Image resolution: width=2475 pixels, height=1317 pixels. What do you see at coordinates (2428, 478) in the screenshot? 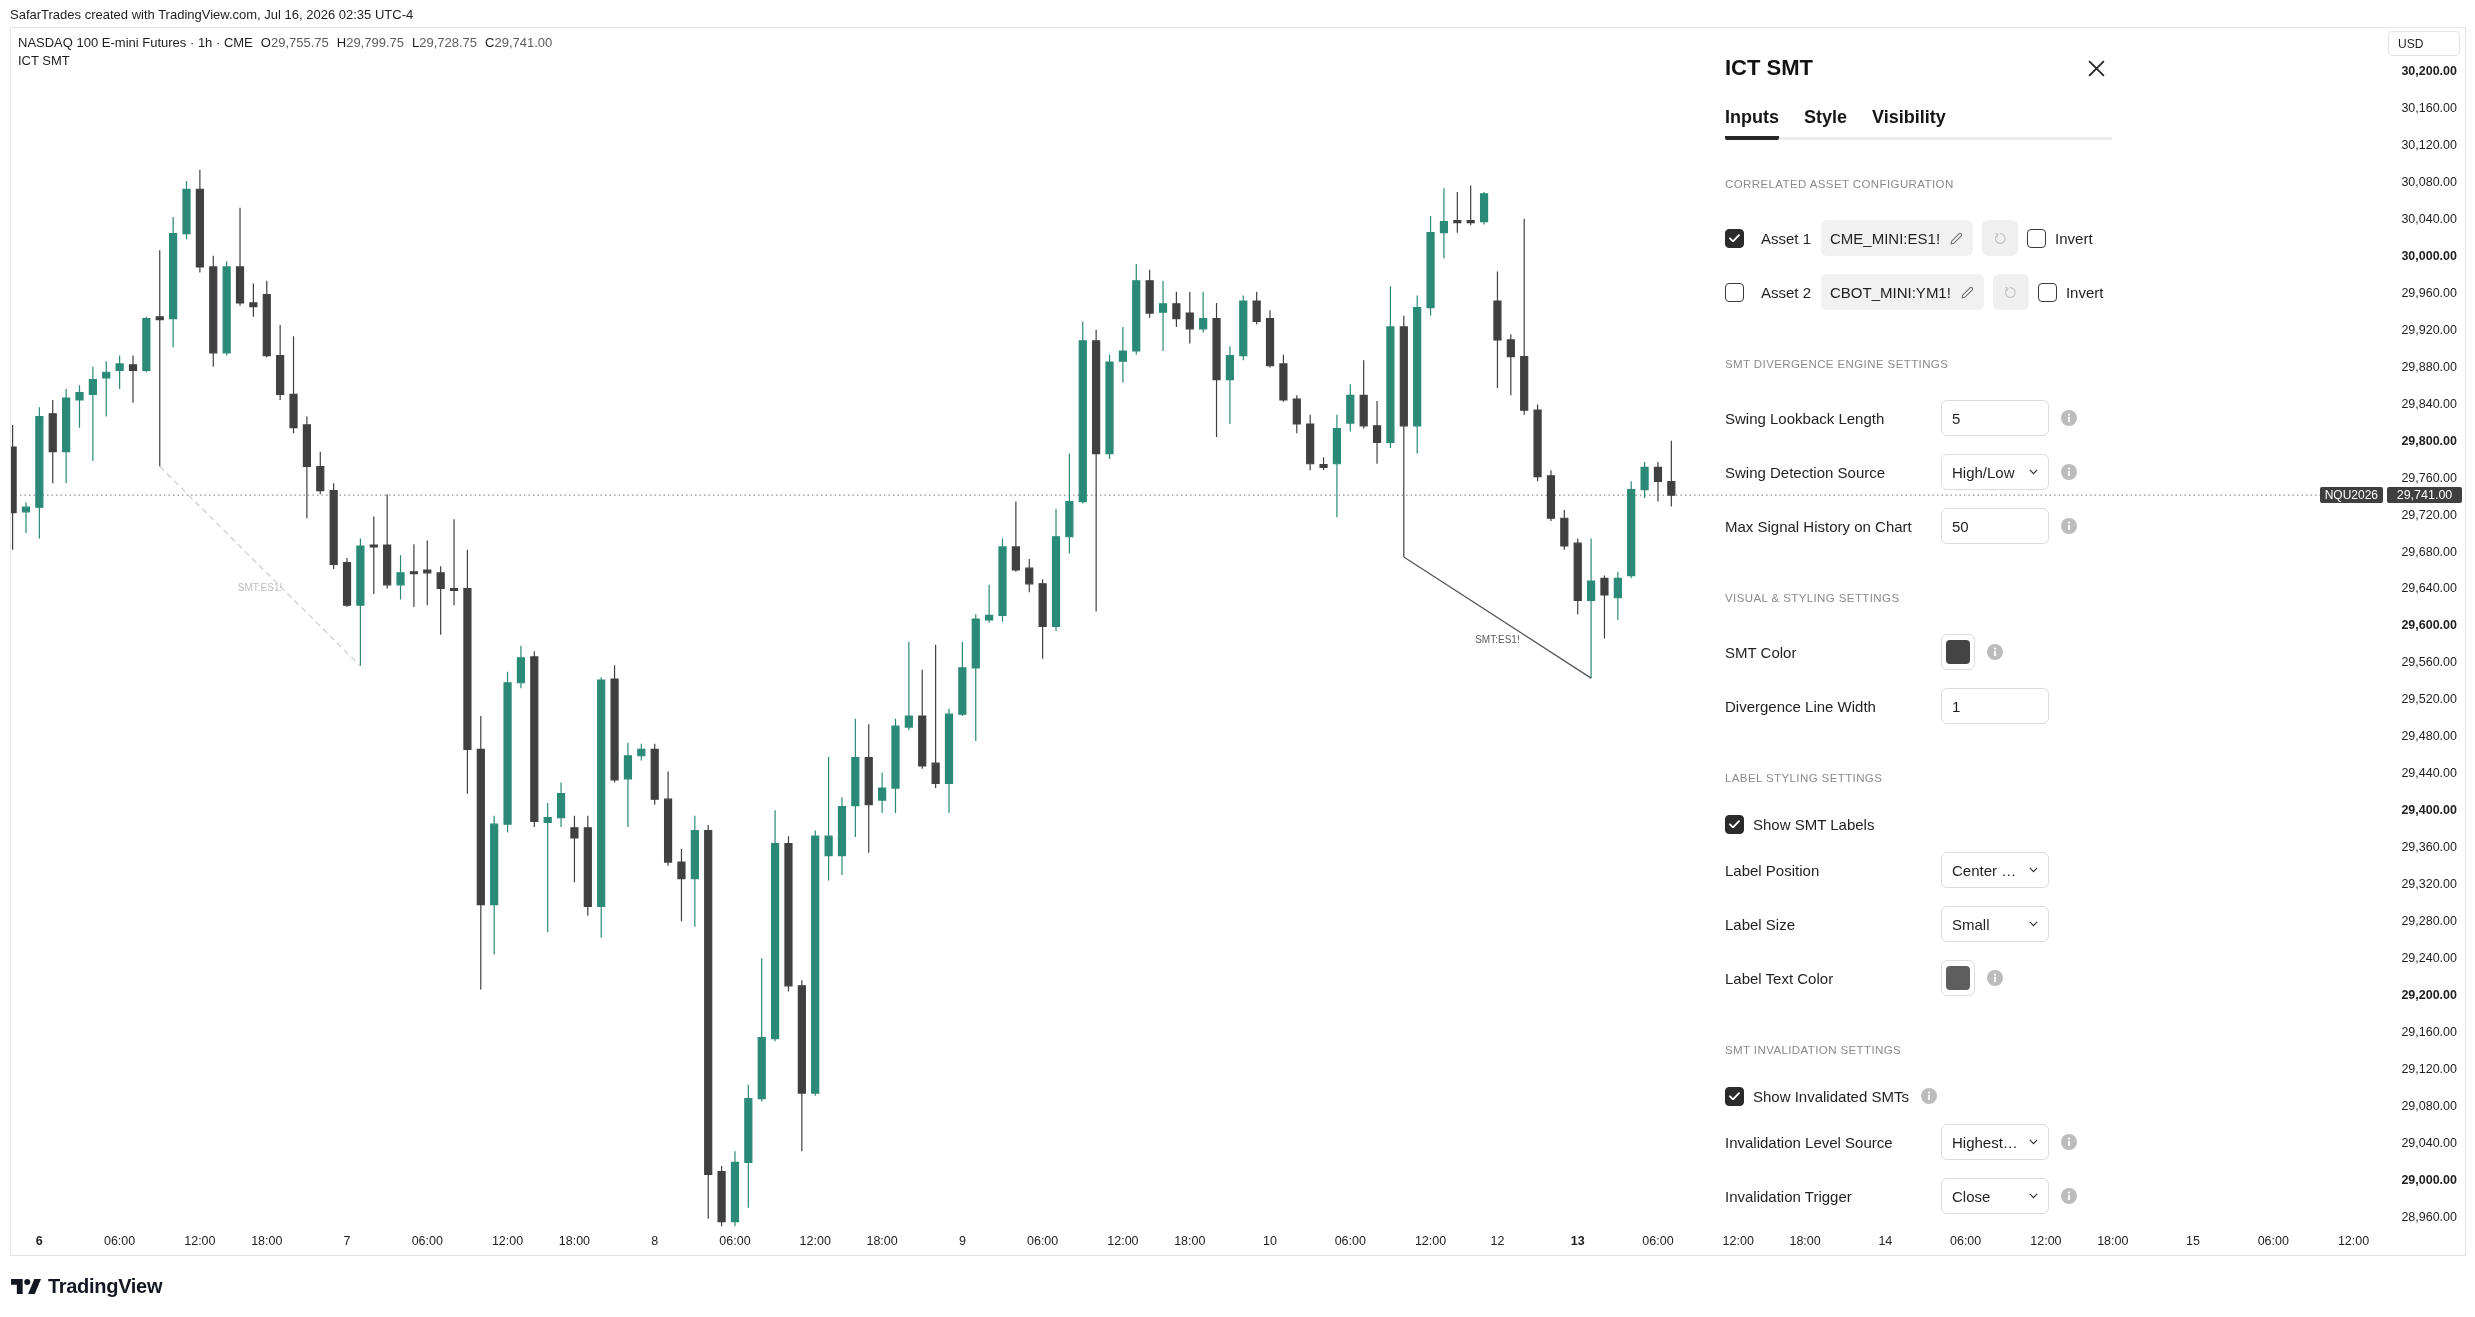
I see `price-axis-label: 29,760.00` at bounding box center [2428, 478].